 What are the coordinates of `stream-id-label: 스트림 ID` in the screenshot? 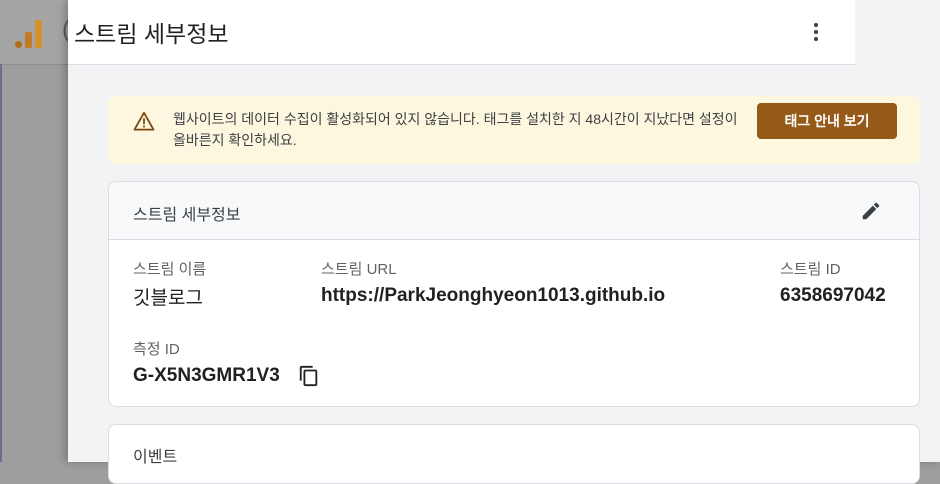 It's located at (810, 269).